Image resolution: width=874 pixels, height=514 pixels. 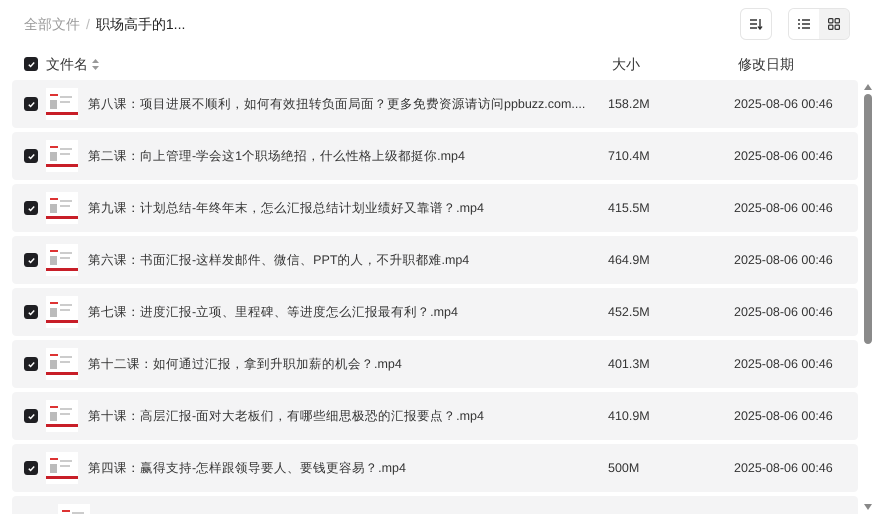 I want to click on file-size: 415.5M, so click(x=629, y=208).